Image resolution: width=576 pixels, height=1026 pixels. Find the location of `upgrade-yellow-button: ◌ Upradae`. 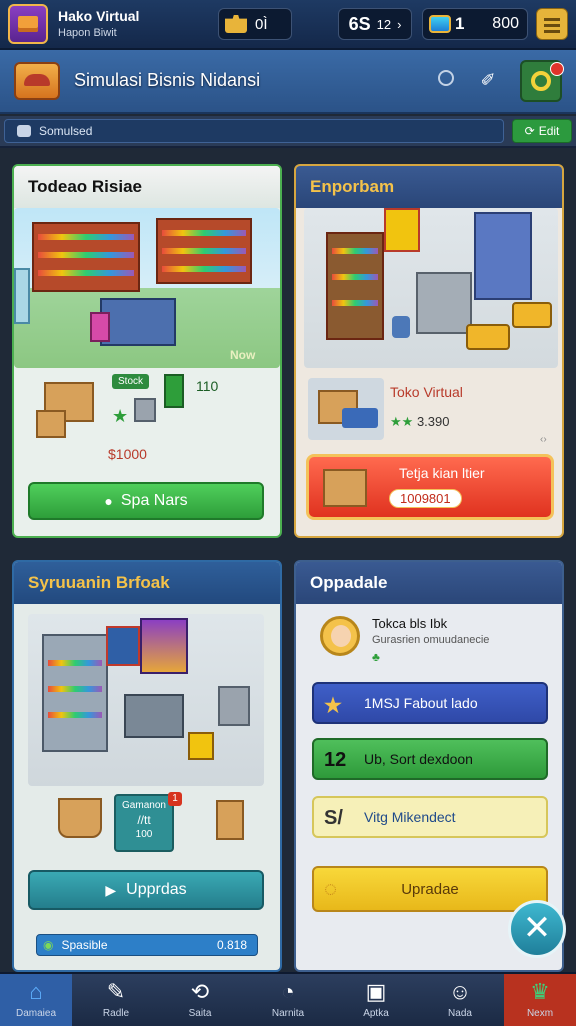

upgrade-yellow-button: ◌ Upradae is located at coordinates (430, 889).